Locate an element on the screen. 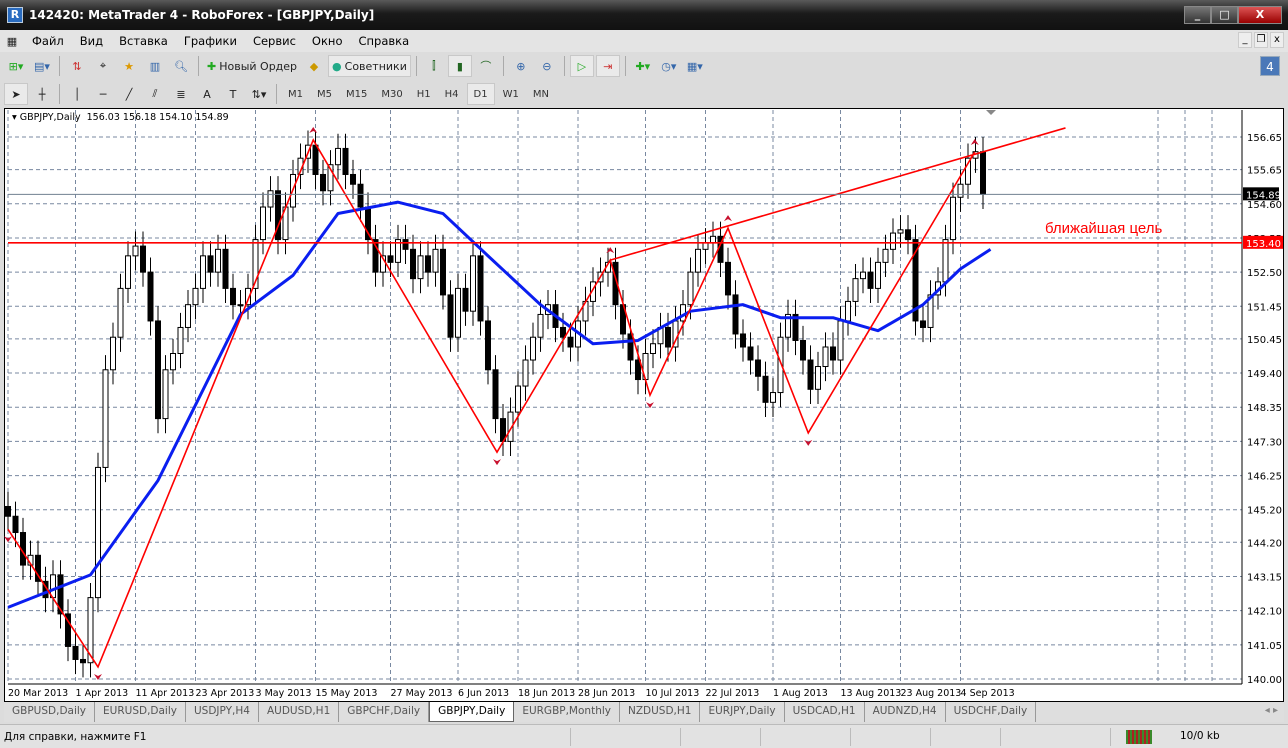 This screenshot has width=1288, height=748. y-tick-label: 156.65 is located at coordinates (1264, 138).